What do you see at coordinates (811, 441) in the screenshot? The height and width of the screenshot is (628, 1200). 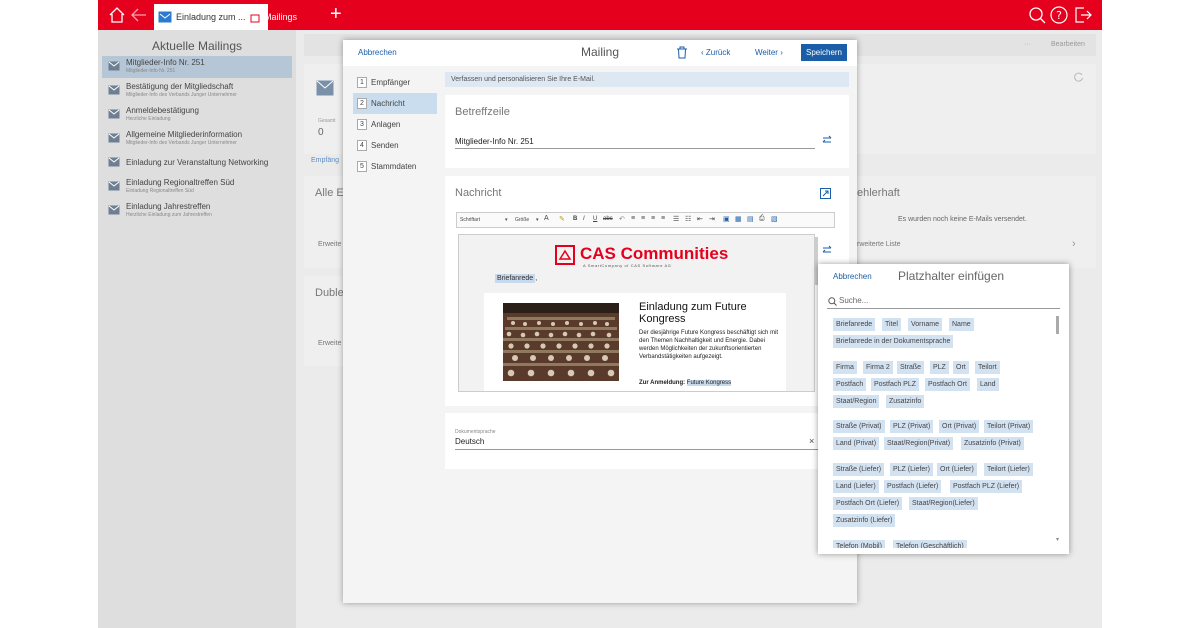 I see `clear-icon: ×` at bounding box center [811, 441].